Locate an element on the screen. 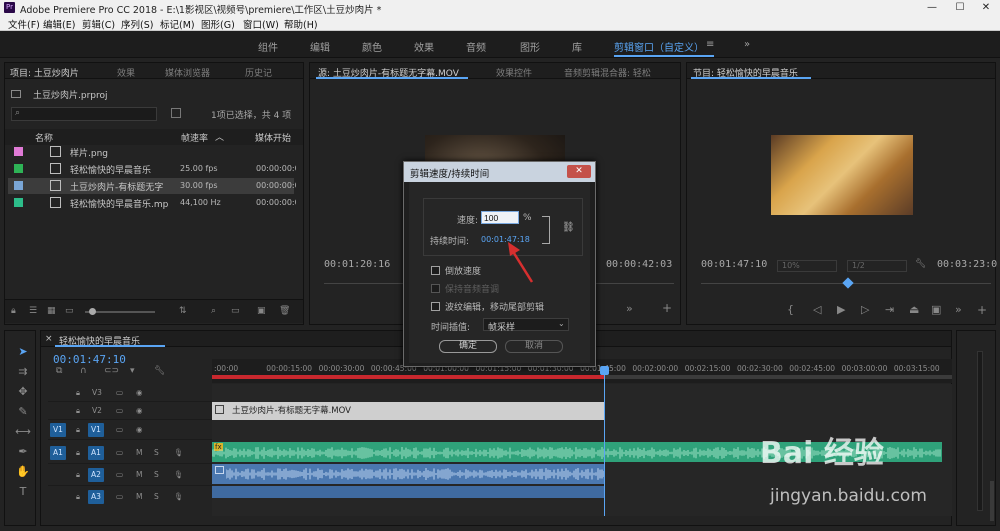 Image resolution: width=1000 pixels, height=531 pixels. project-item-row: 轻松愉快的早晨音乐 25.00 fps 00:00:00:00 is located at coordinates (152, 169).